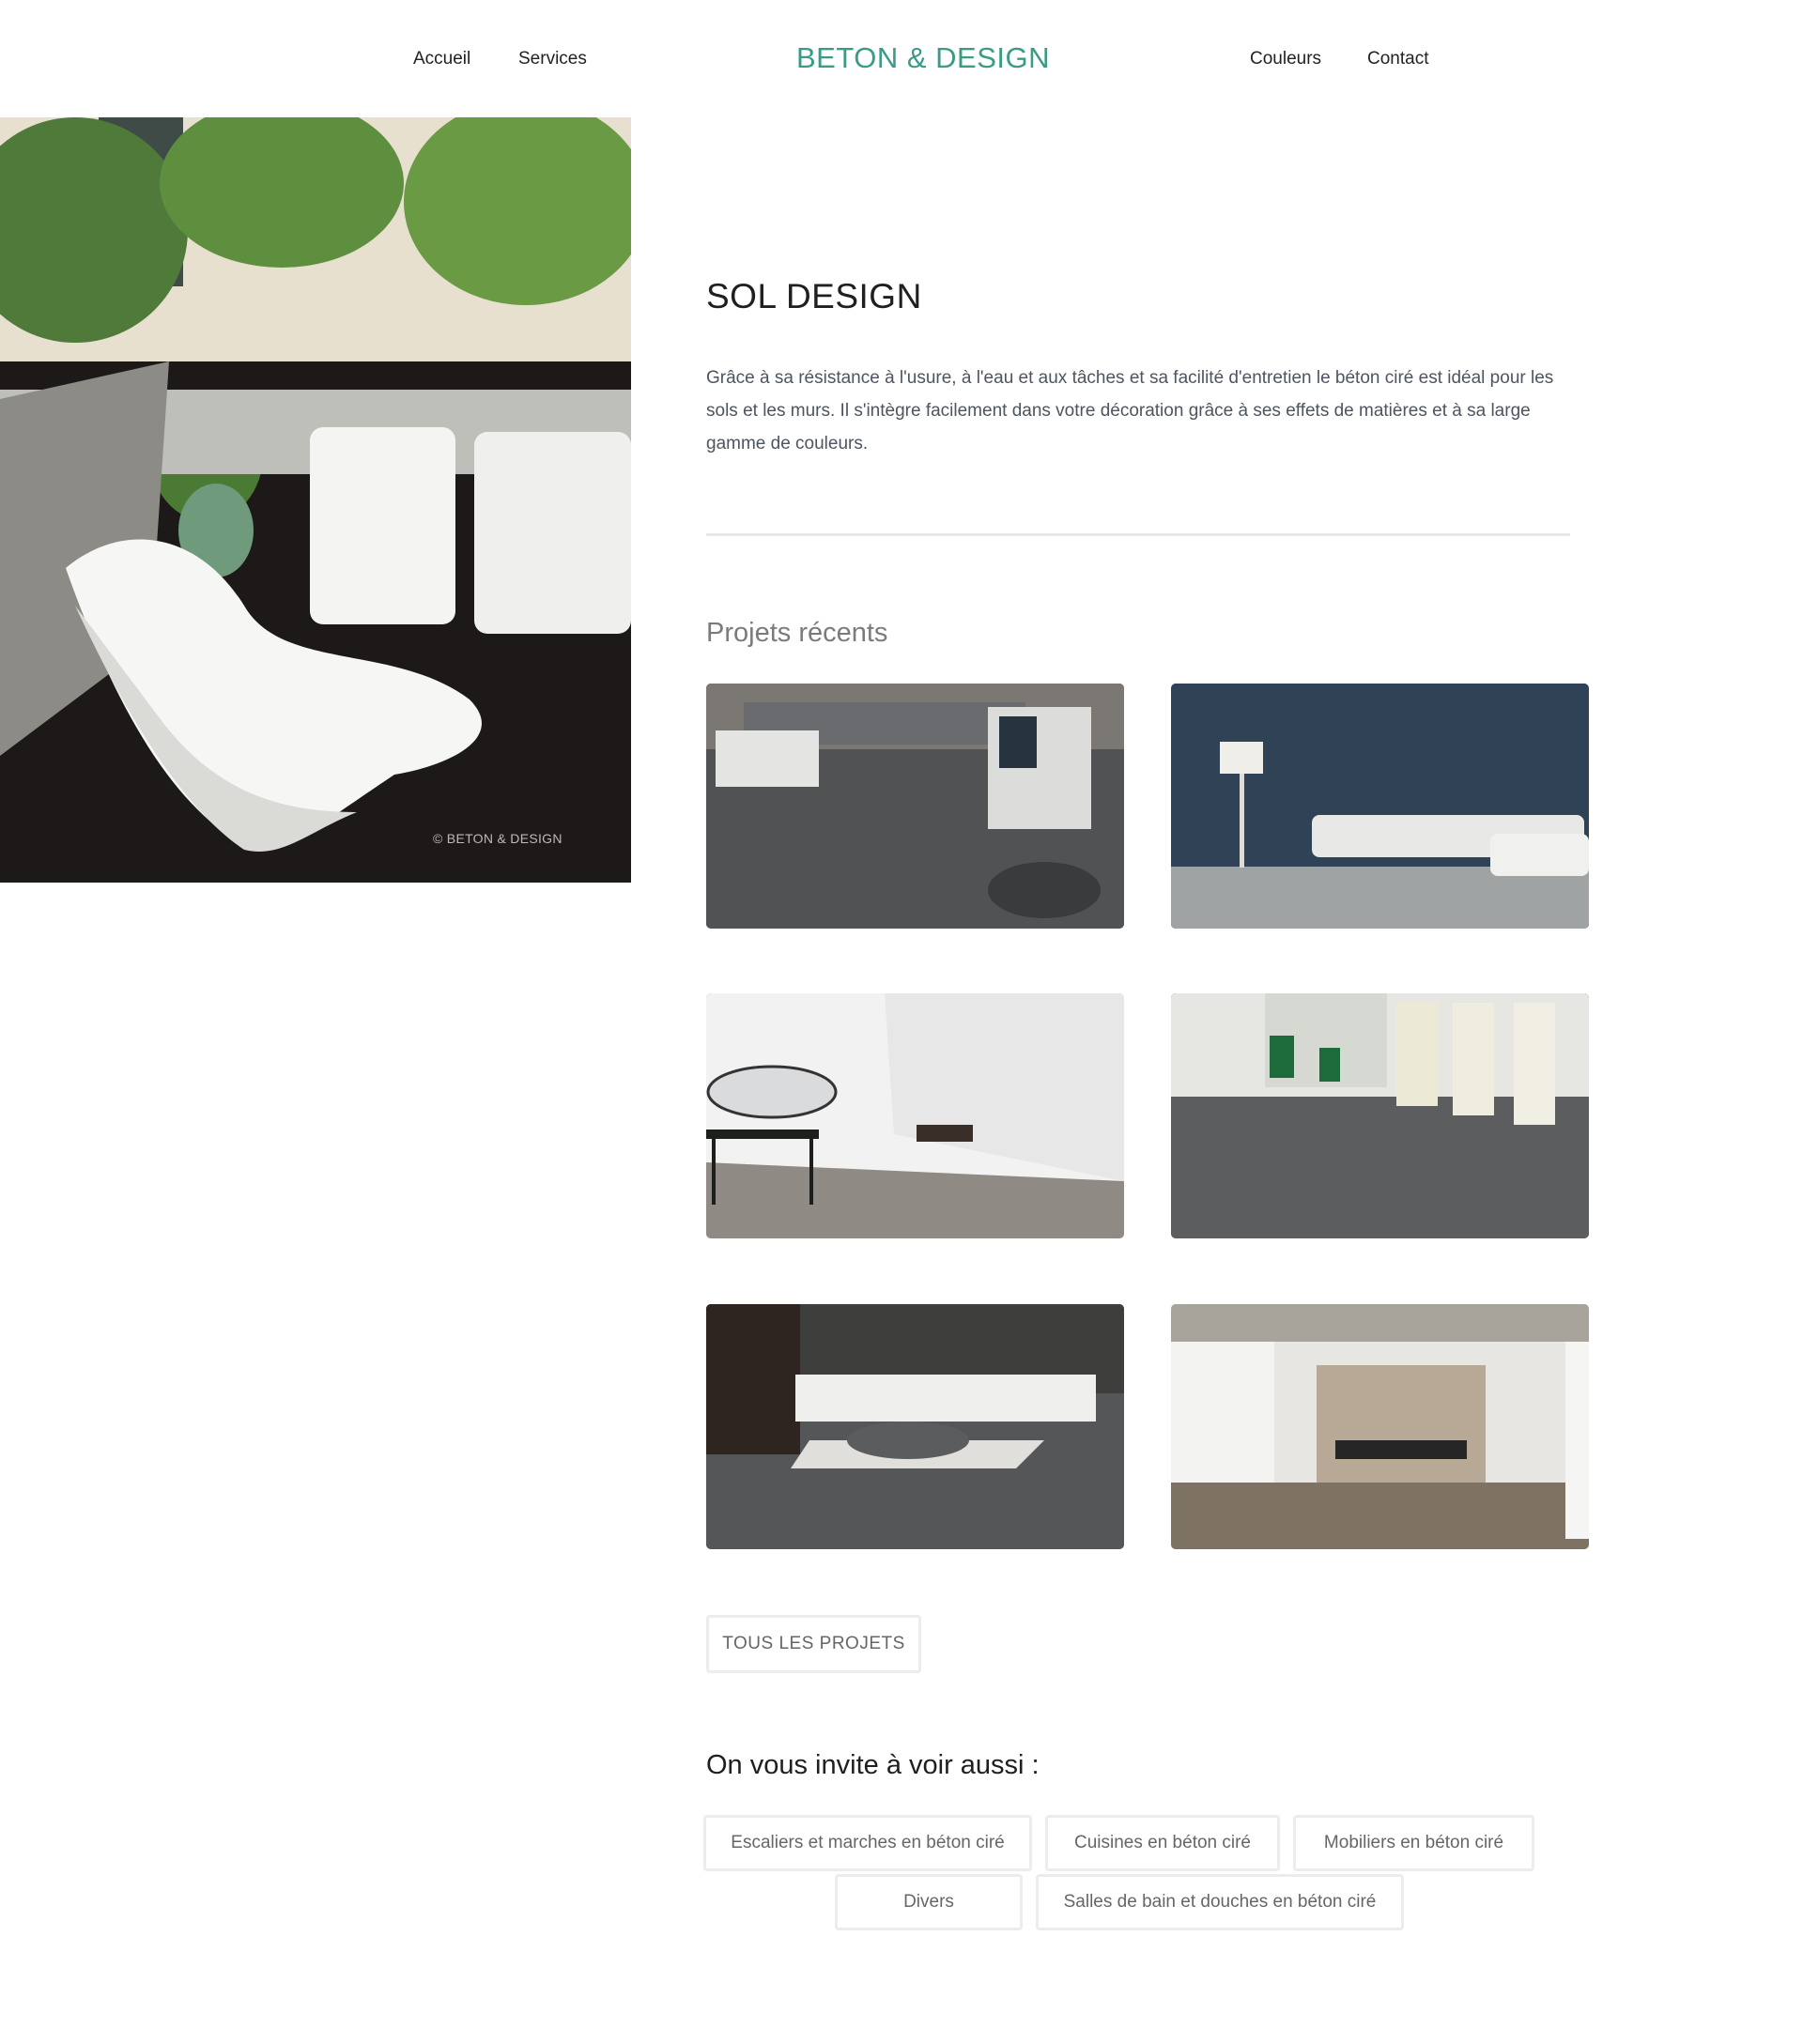 The width and height of the screenshot is (1803, 2044). I want to click on nav-link-accueil: Accueil, so click(441, 59).